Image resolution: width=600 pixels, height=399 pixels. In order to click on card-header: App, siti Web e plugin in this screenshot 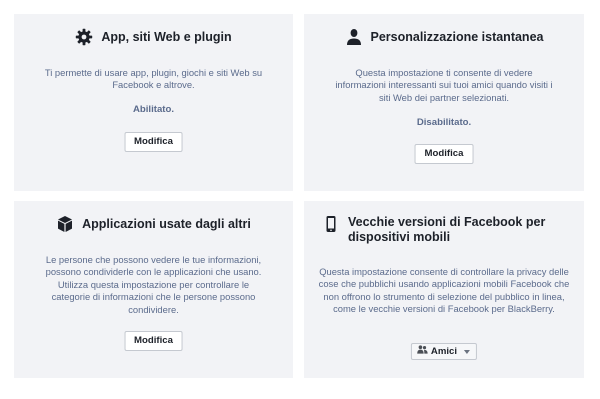, I will do `click(153, 37)`.